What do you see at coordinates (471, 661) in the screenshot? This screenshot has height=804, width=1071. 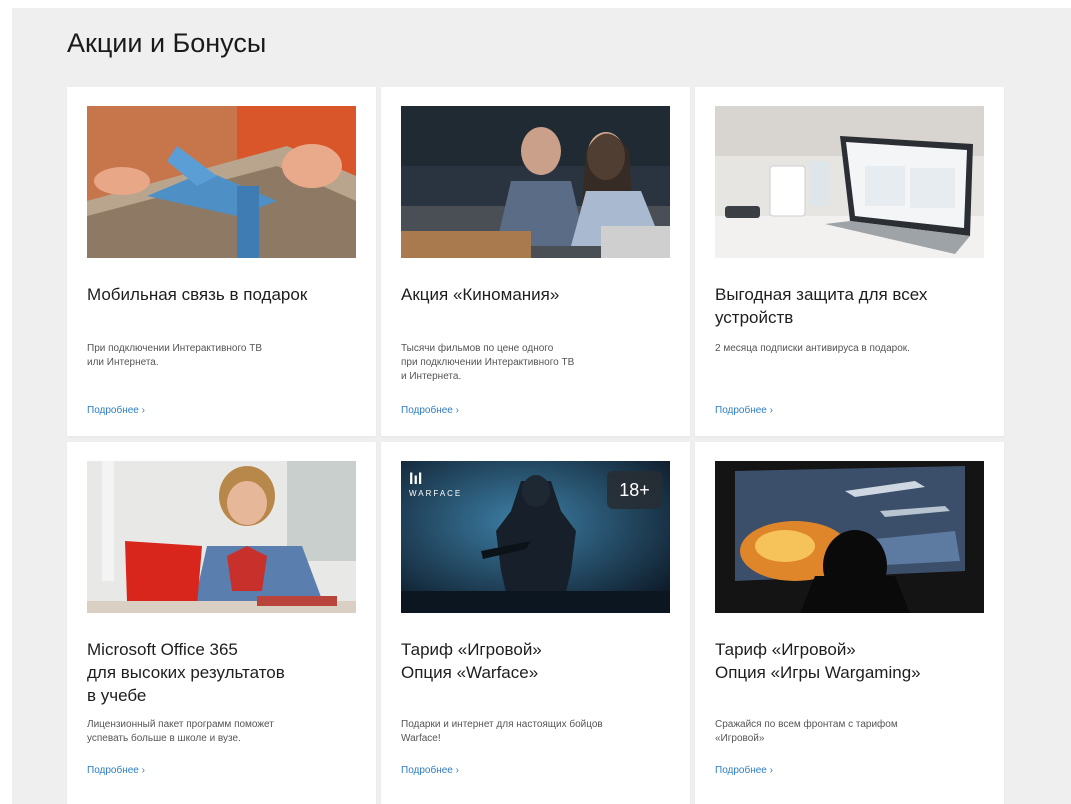 I see `card-title: Тариф «Игровой» Опция «Warface»` at bounding box center [471, 661].